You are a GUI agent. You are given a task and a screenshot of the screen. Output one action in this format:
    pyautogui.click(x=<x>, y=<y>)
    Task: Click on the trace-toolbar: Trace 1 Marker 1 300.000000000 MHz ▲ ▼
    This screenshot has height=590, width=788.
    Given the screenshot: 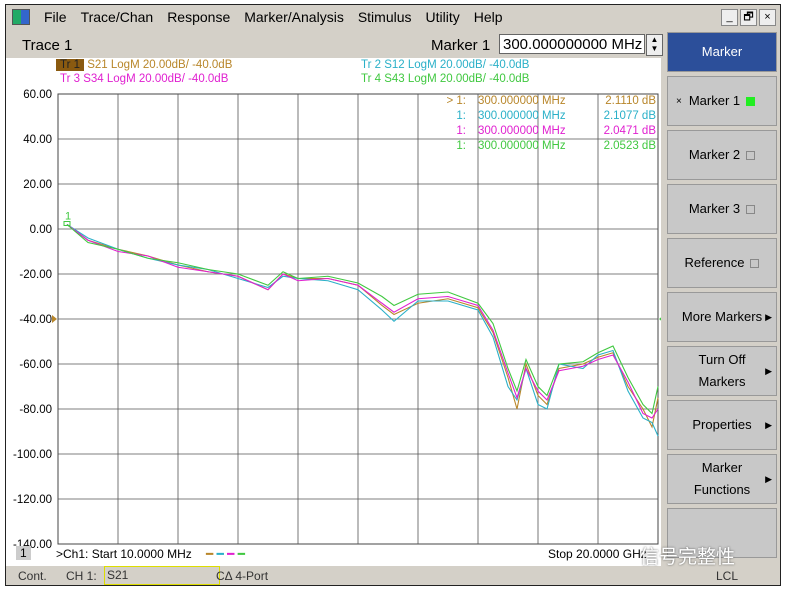 What is the action you would take?
    pyautogui.click(x=336, y=45)
    